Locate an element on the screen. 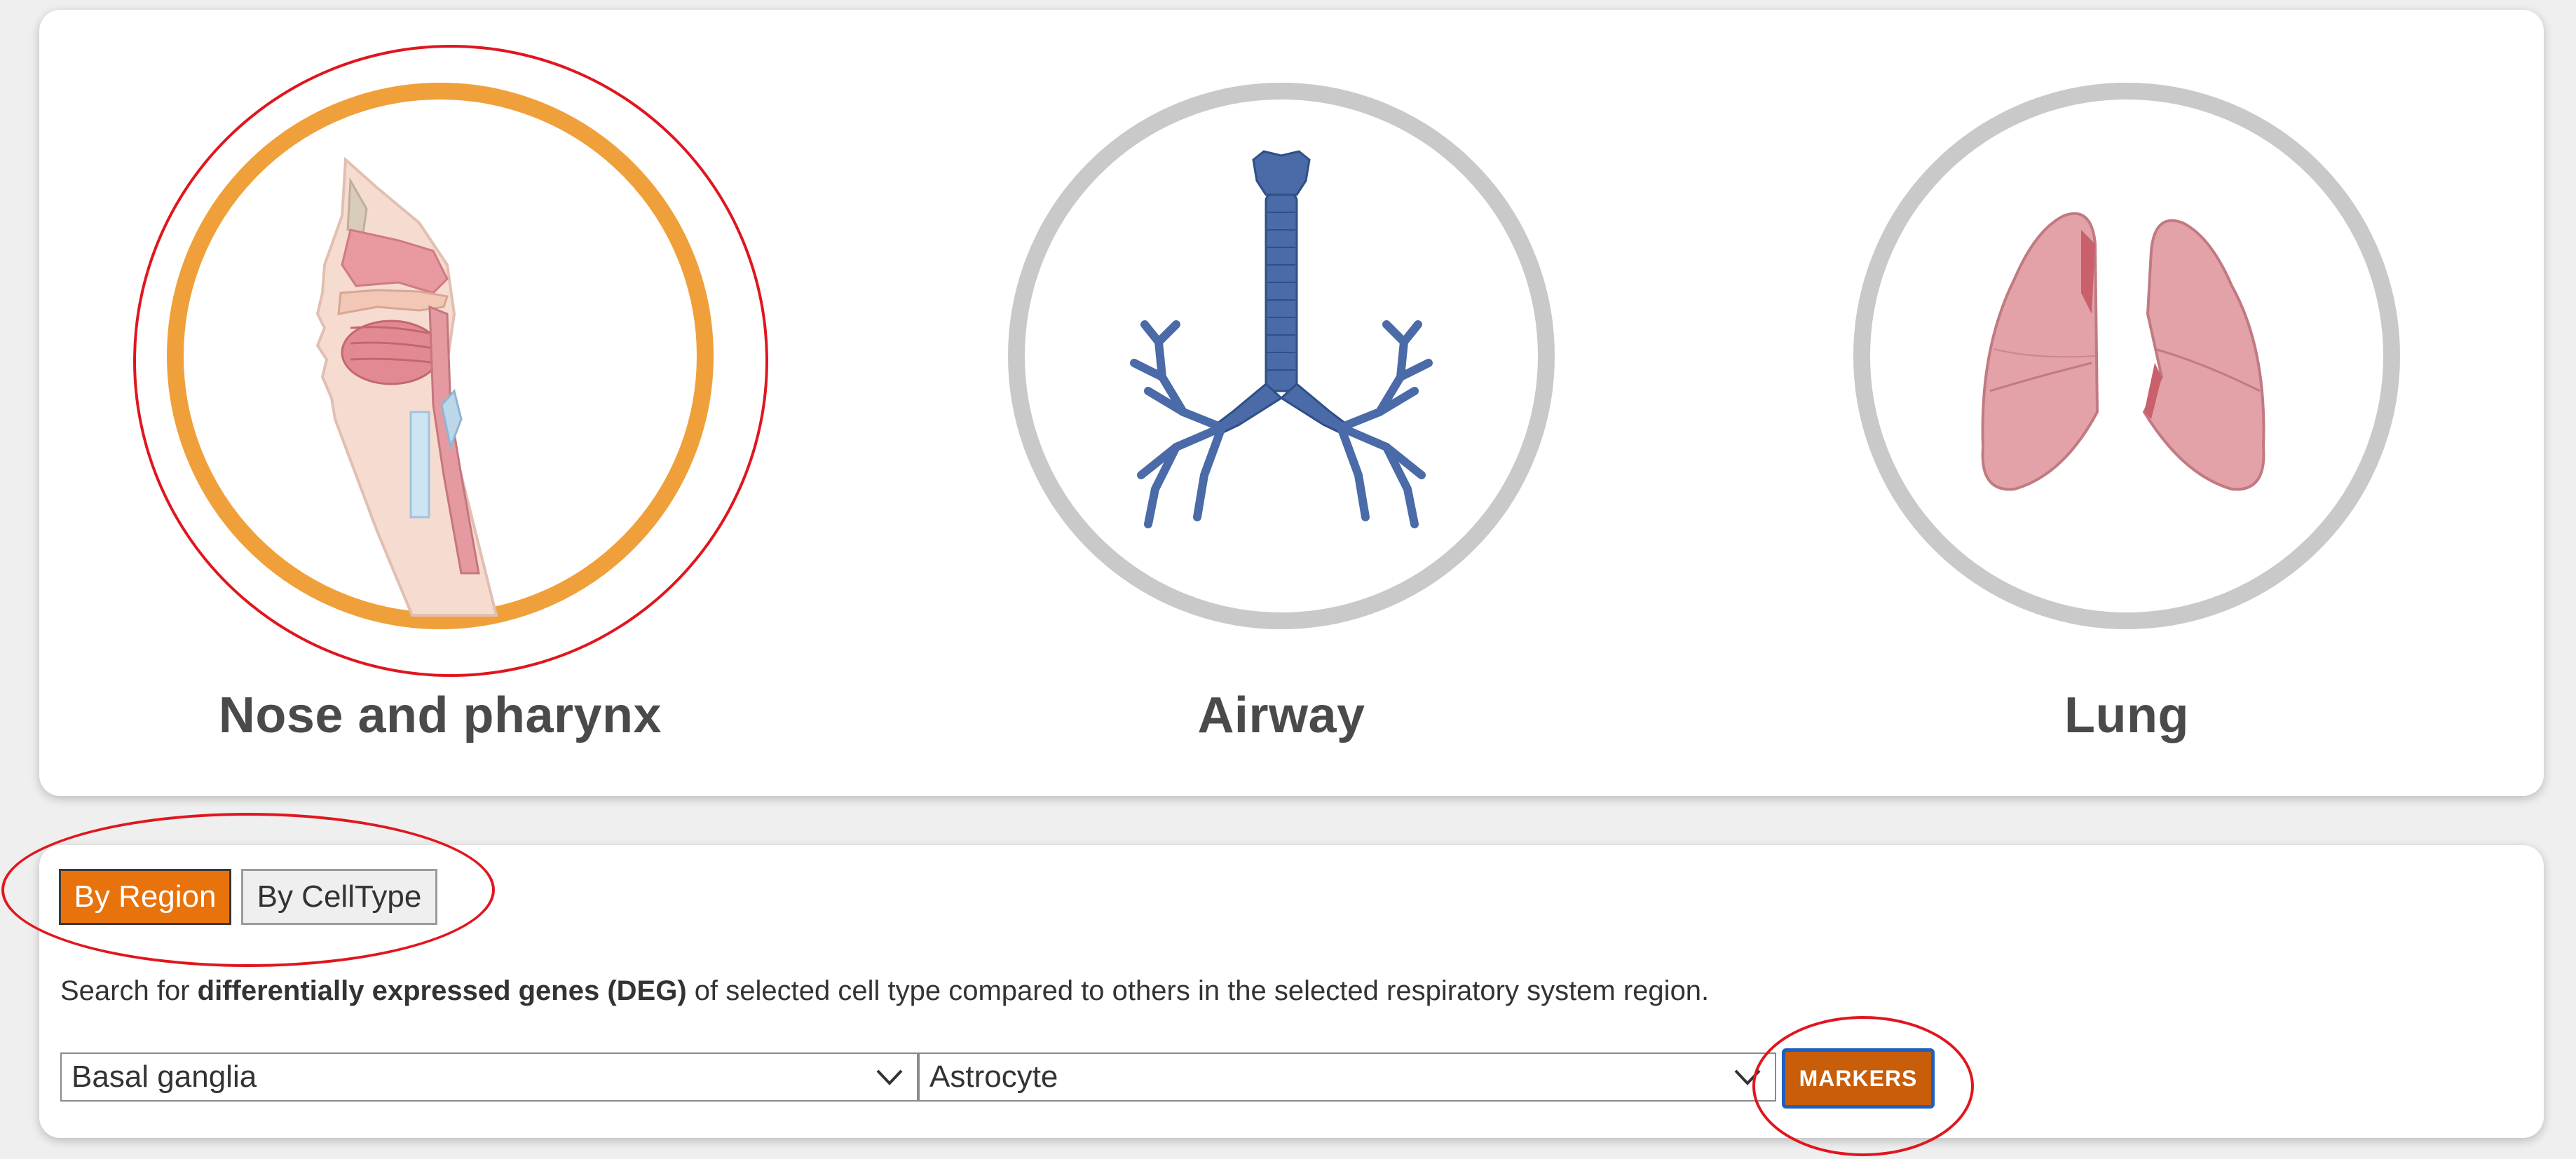  markers-button: MARKERS is located at coordinates (1858, 1078).